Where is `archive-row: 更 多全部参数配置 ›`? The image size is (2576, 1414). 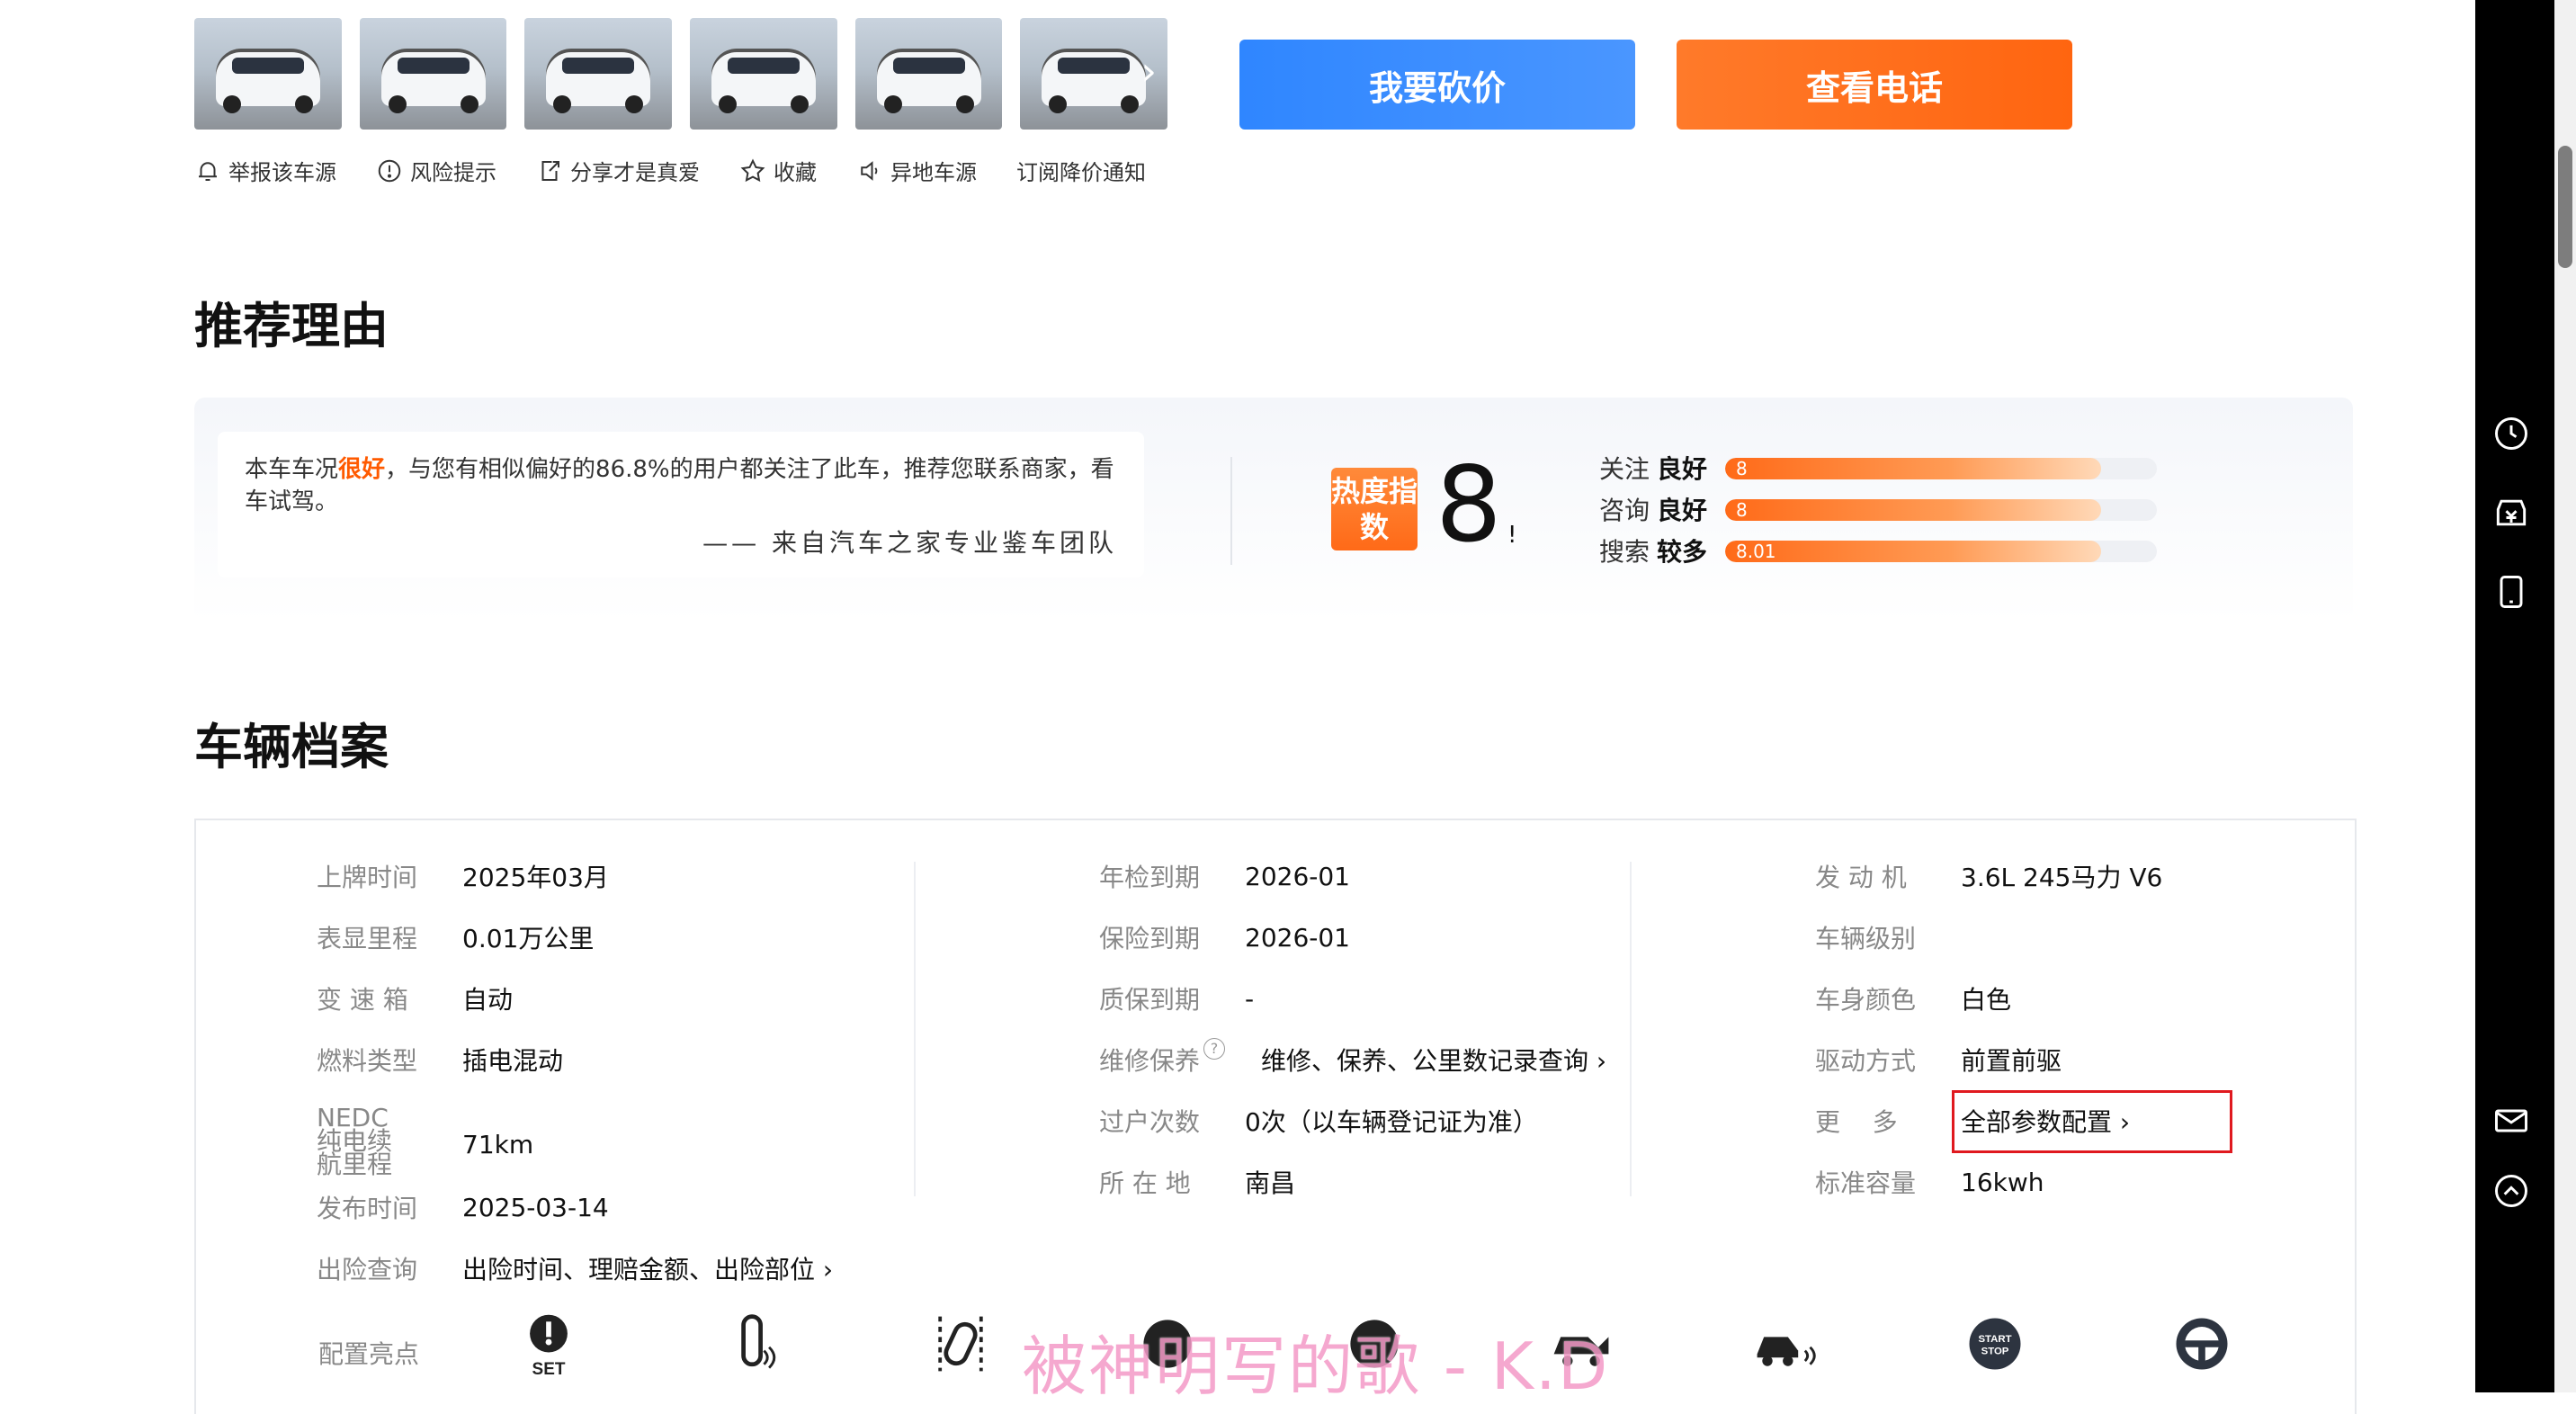 archive-row: 更 多全部参数配置 › is located at coordinates (1972, 1121).